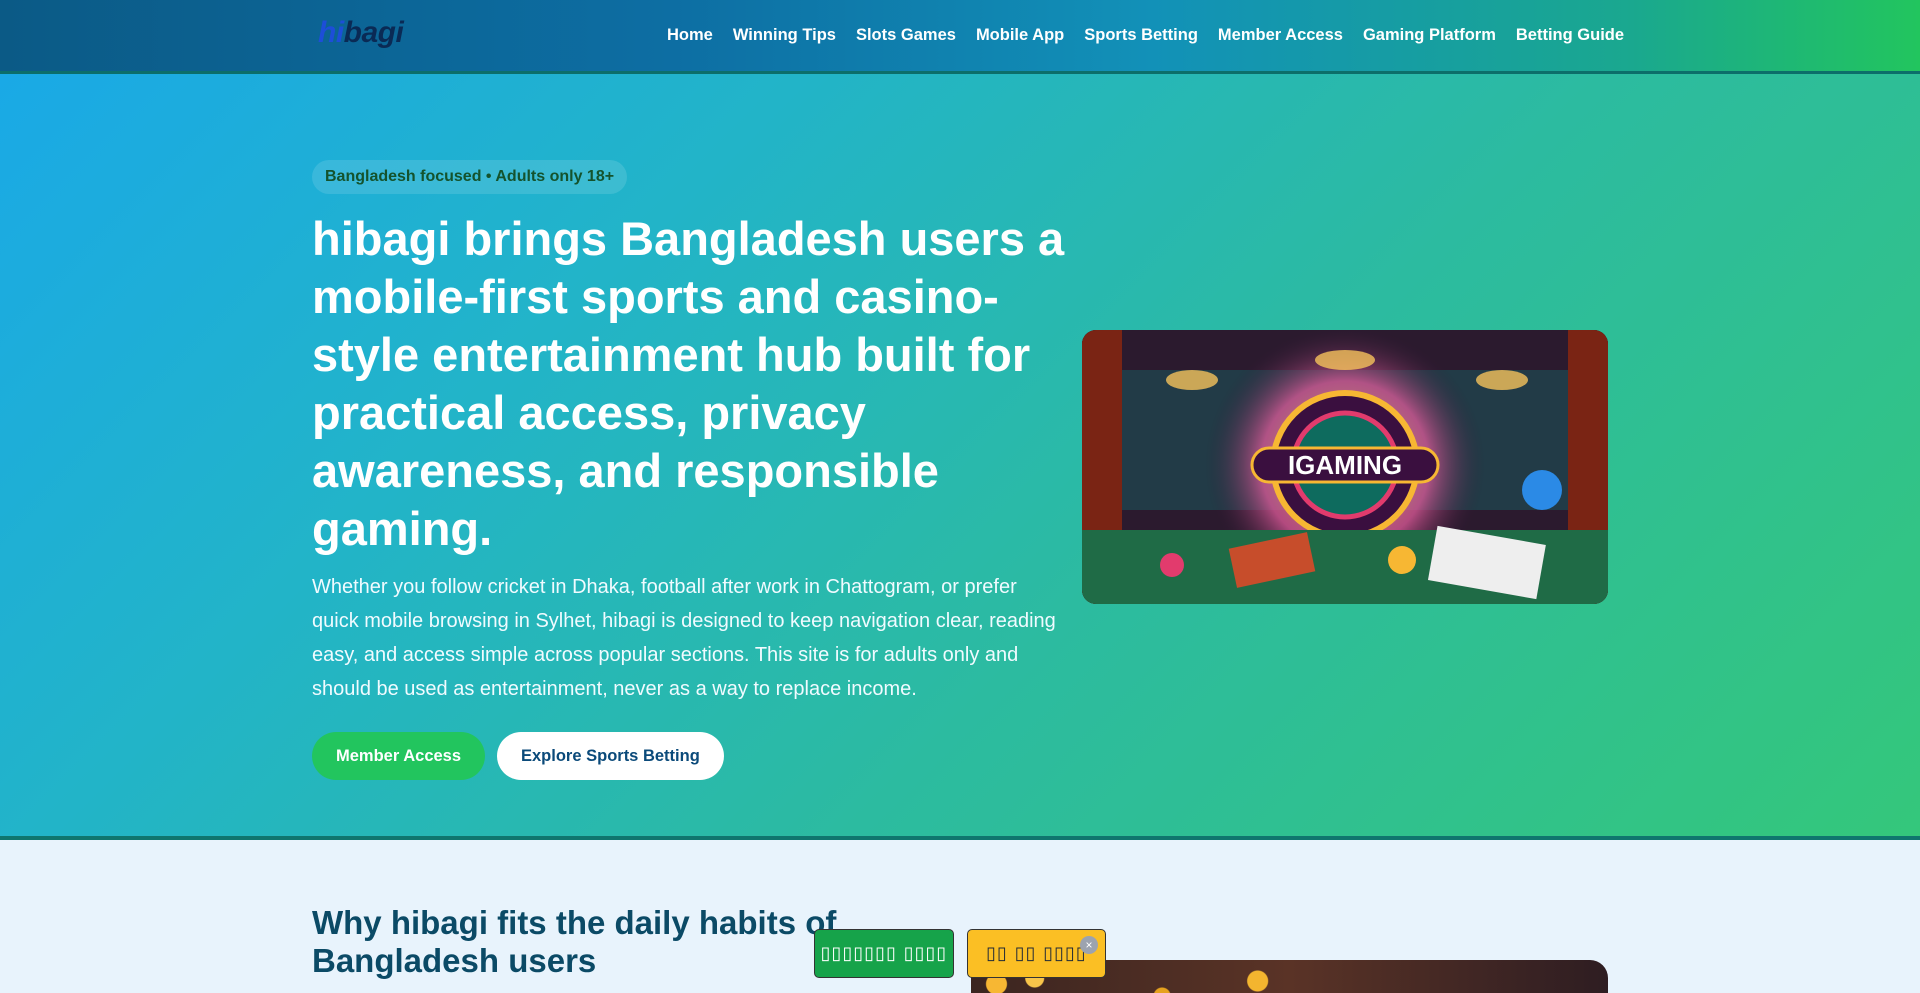  What do you see at coordinates (1570, 35) in the screenshot?
I see `nav-betting-guide: Betting Guide` at bounding box center [1570, 35].